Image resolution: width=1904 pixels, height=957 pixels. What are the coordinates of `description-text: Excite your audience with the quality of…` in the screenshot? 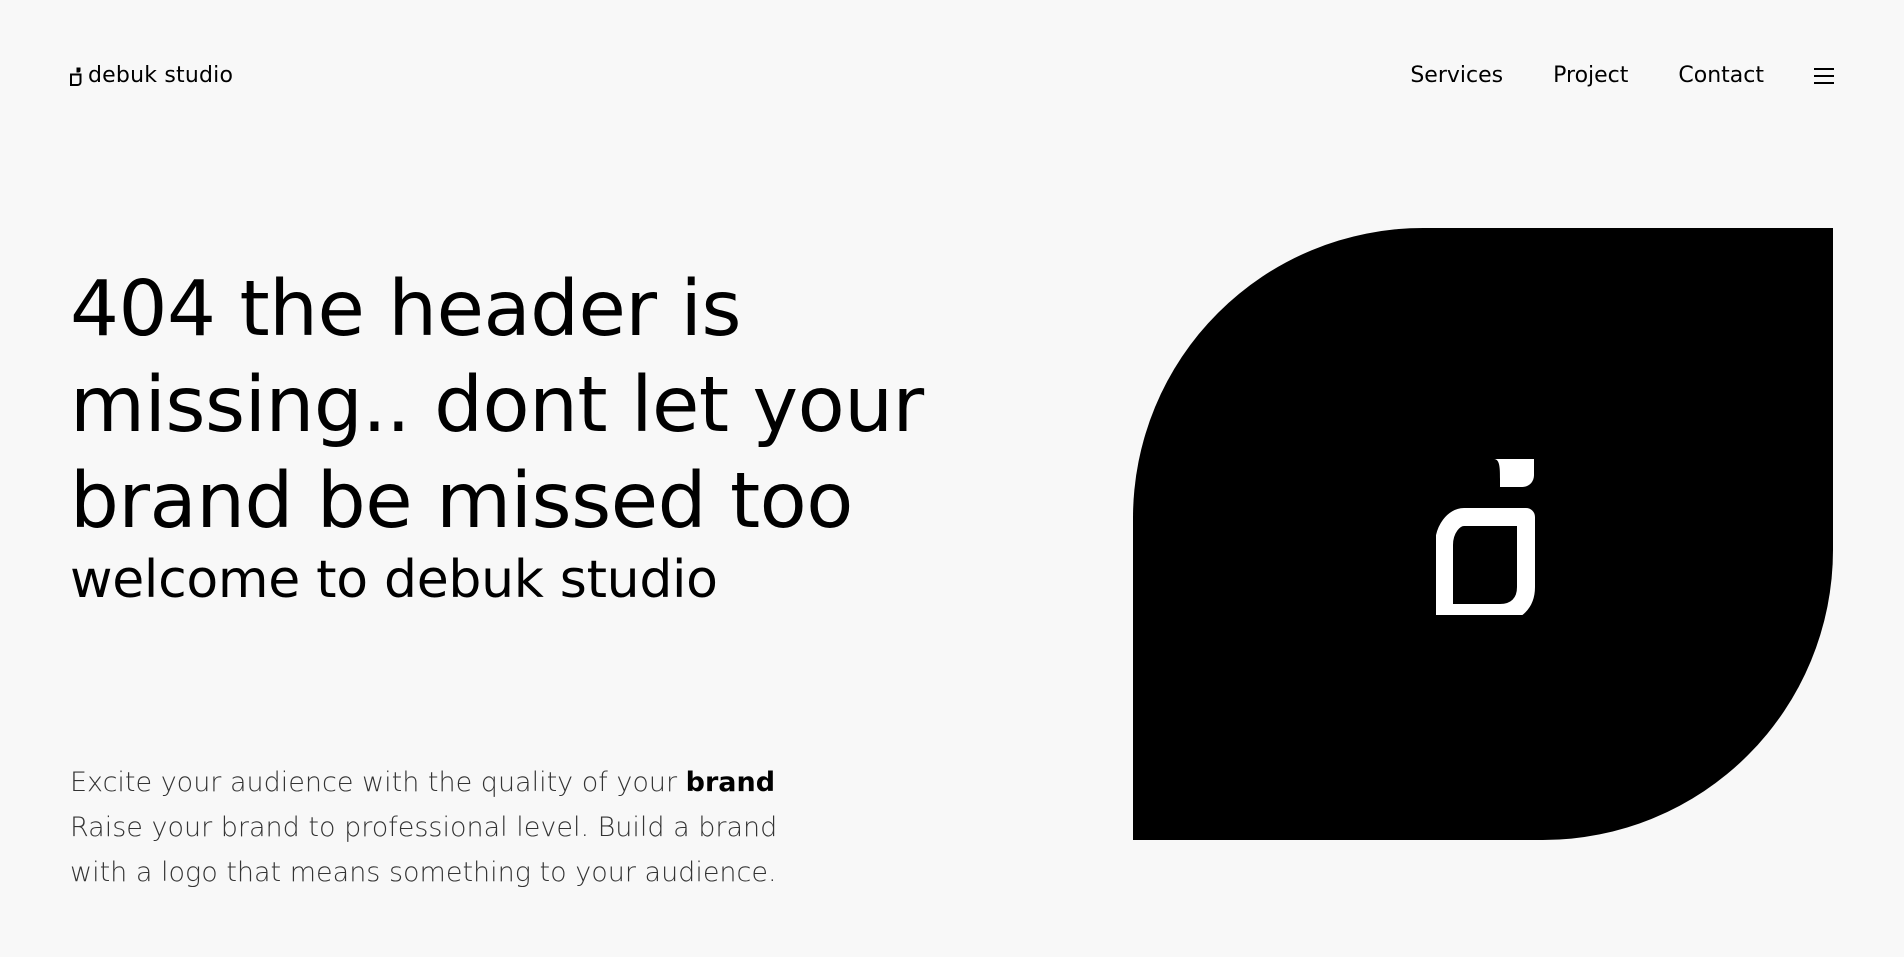 It's located at (378, 782).